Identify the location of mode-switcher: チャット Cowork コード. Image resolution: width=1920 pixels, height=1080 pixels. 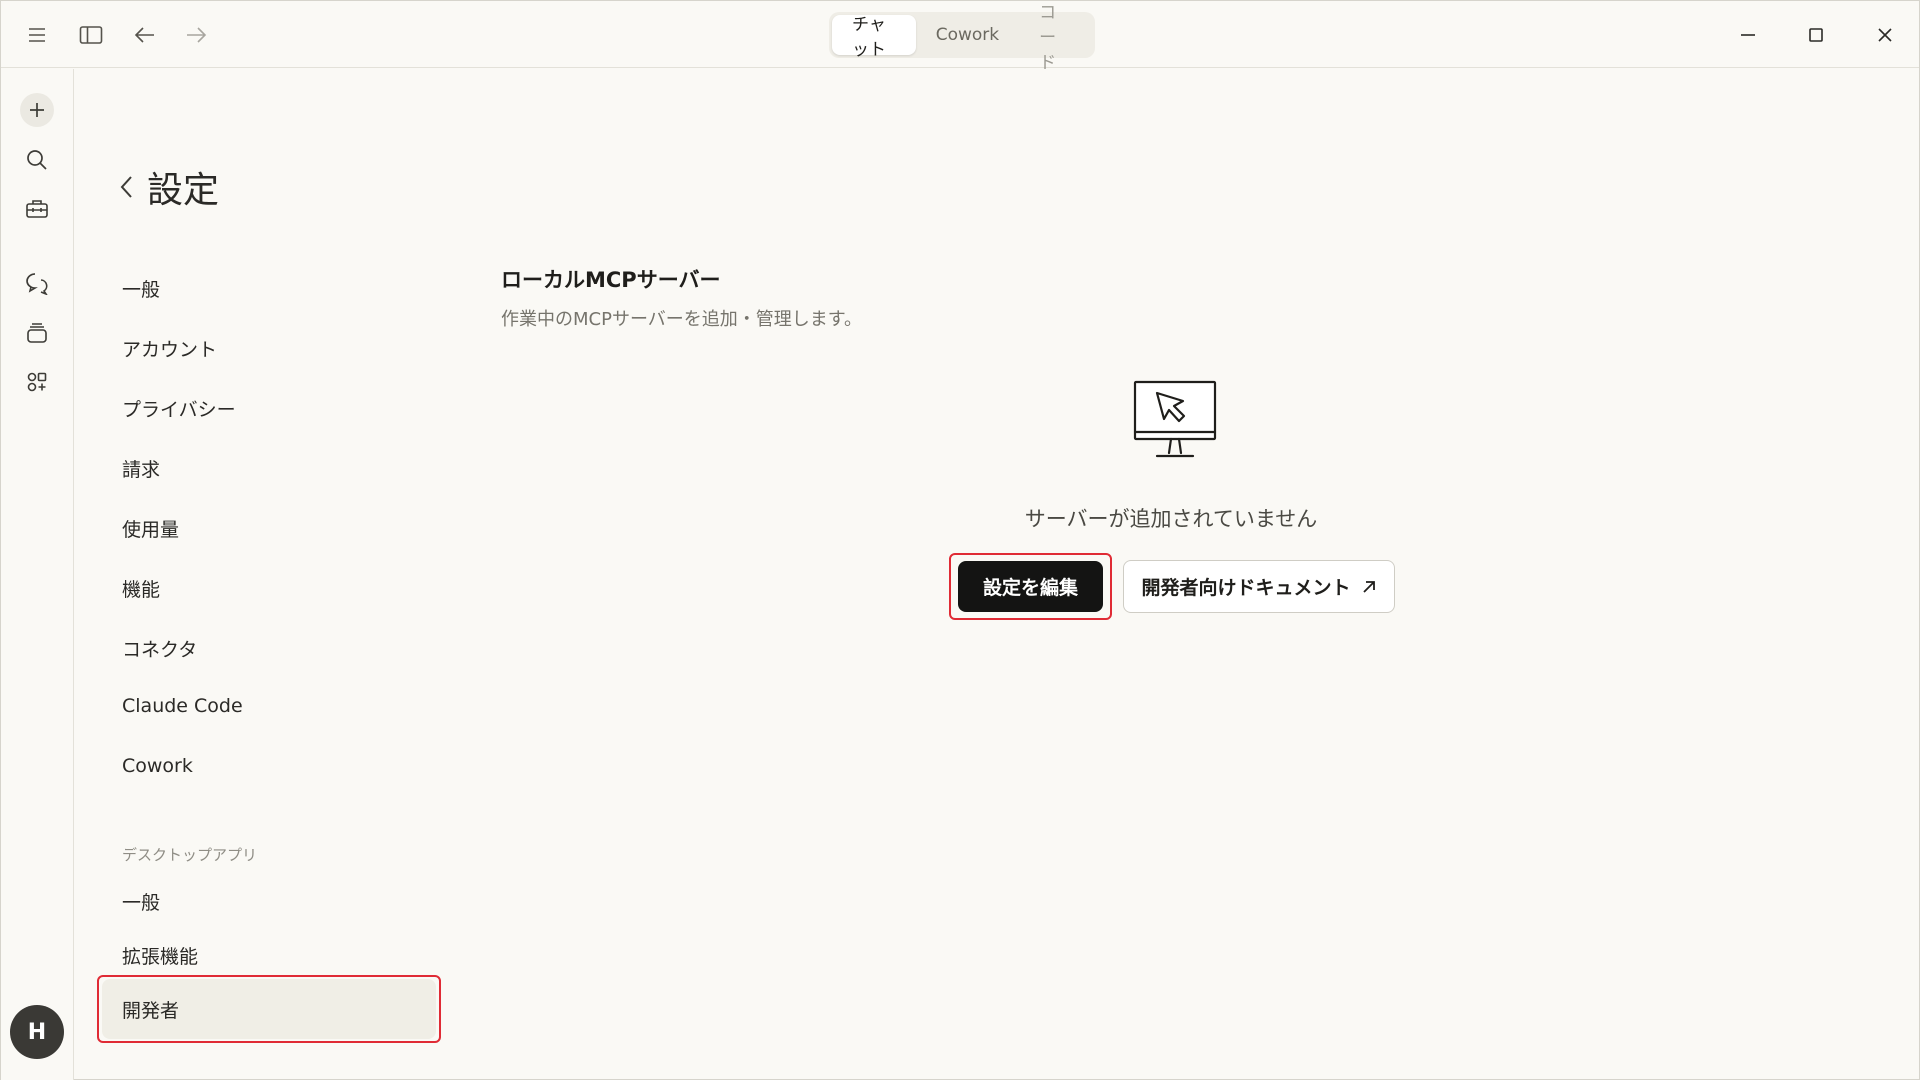
(962, 38).